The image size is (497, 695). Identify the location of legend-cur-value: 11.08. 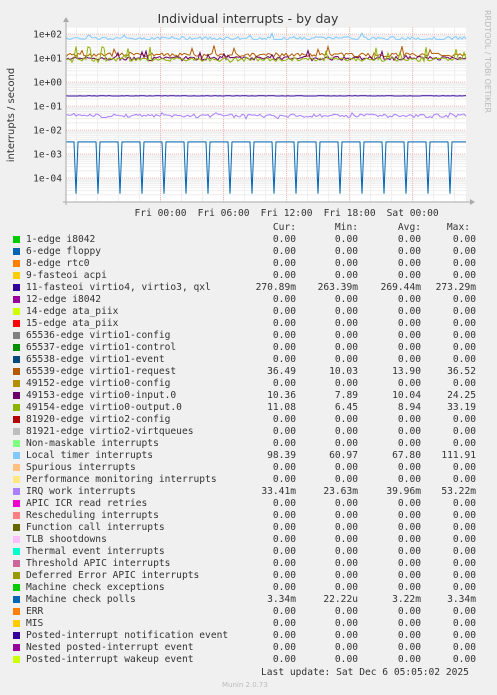
(281, 407).